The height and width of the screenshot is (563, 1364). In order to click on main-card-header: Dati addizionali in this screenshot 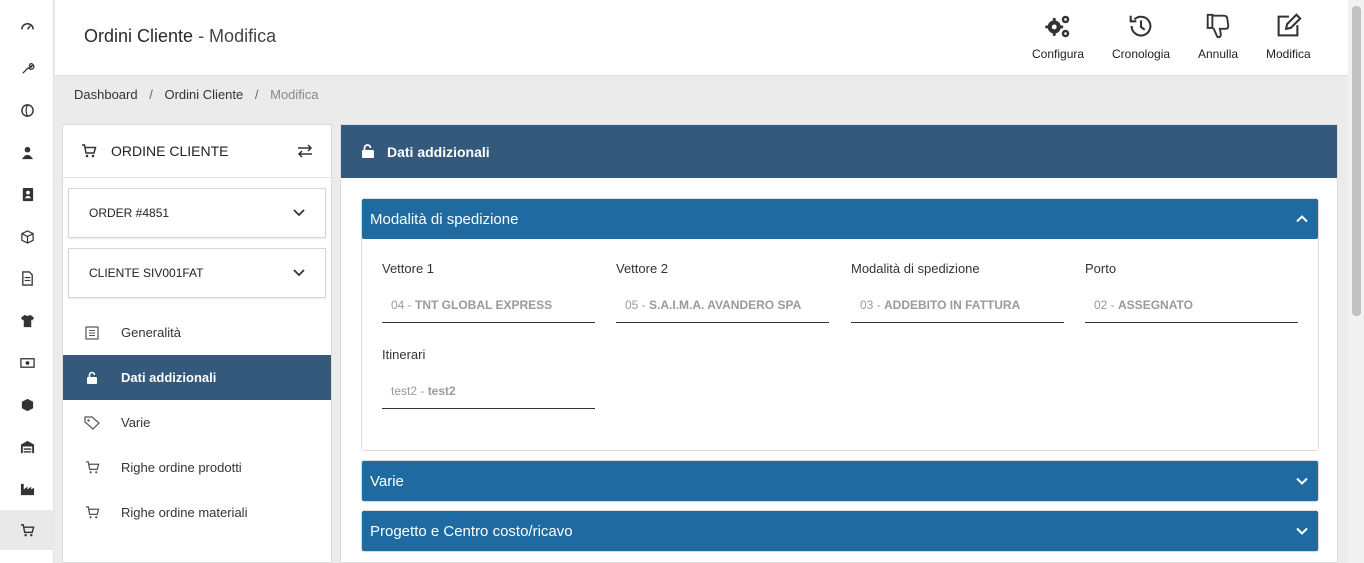, I will do `click(839, 151)`.